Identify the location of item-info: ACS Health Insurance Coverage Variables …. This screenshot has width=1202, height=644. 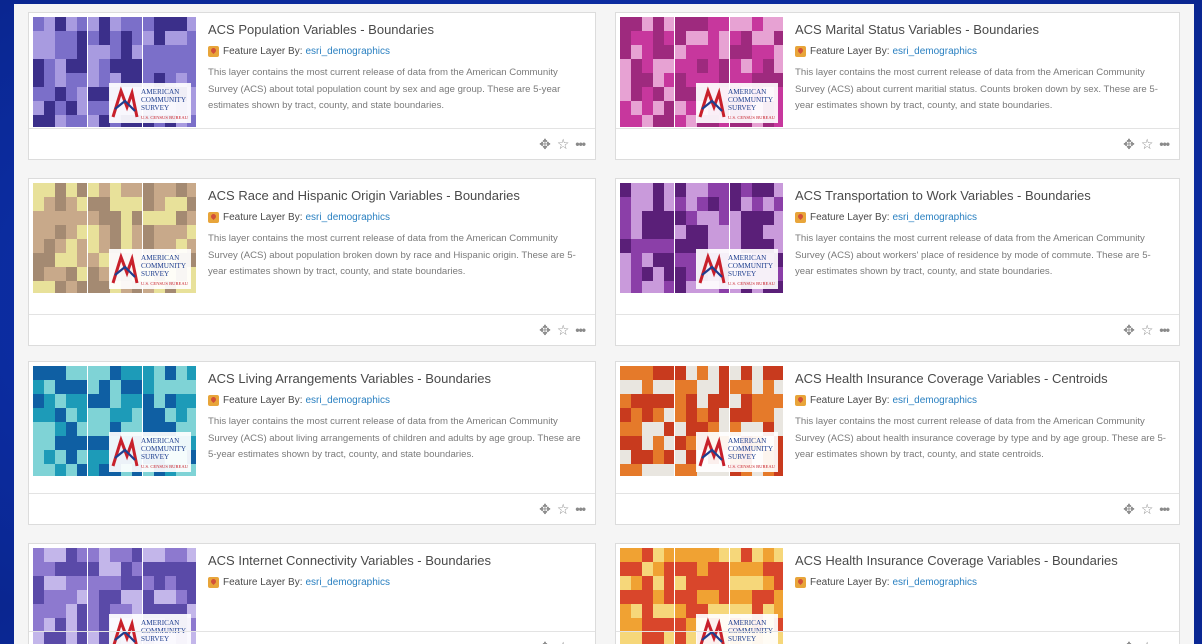
(982, 570).